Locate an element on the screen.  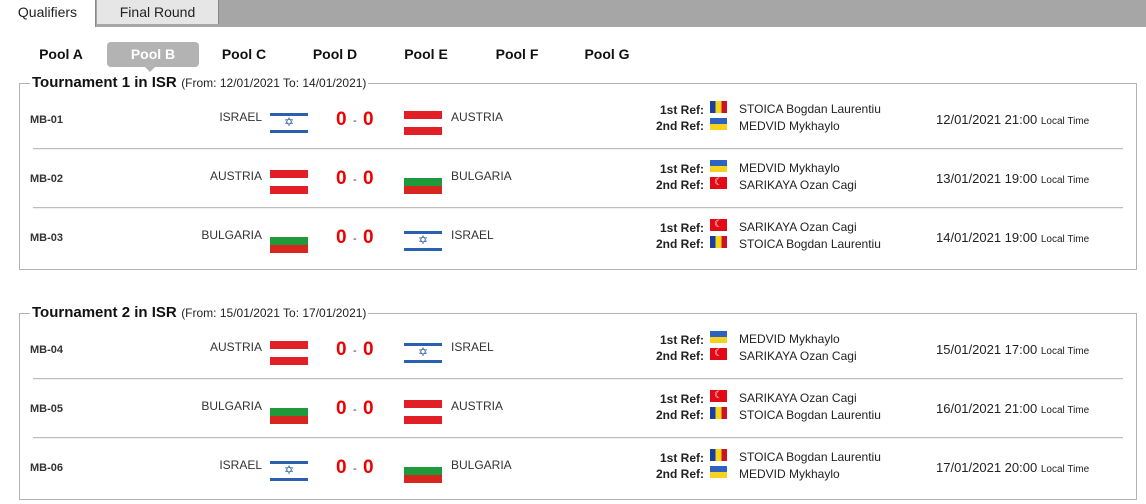
match-code: MB-04 is located at coordinates (47, 350).